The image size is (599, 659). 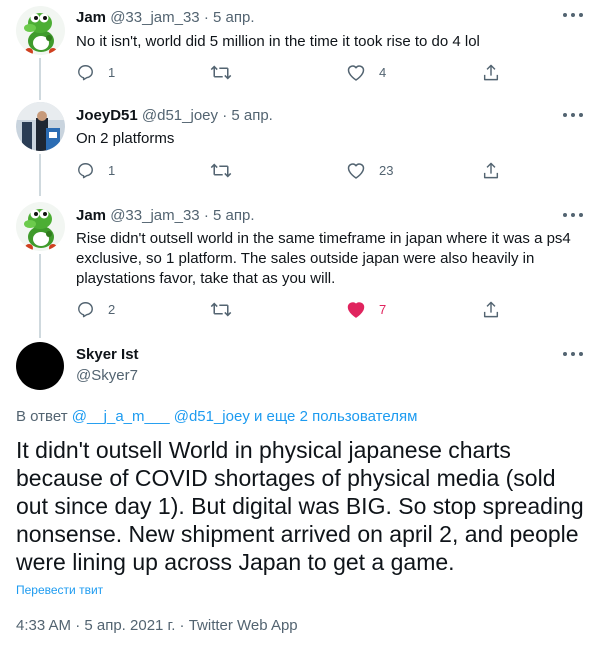 I want to click on avatar-joey, so click(x=40, y=126).